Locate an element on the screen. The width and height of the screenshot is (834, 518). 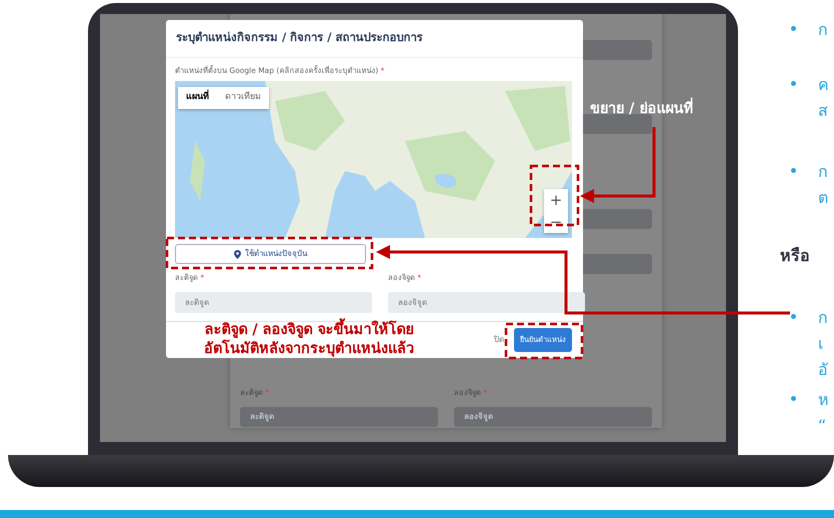
callout-label: ขยาย / ย่อแผนที่ is located at coordinates (642, 110).